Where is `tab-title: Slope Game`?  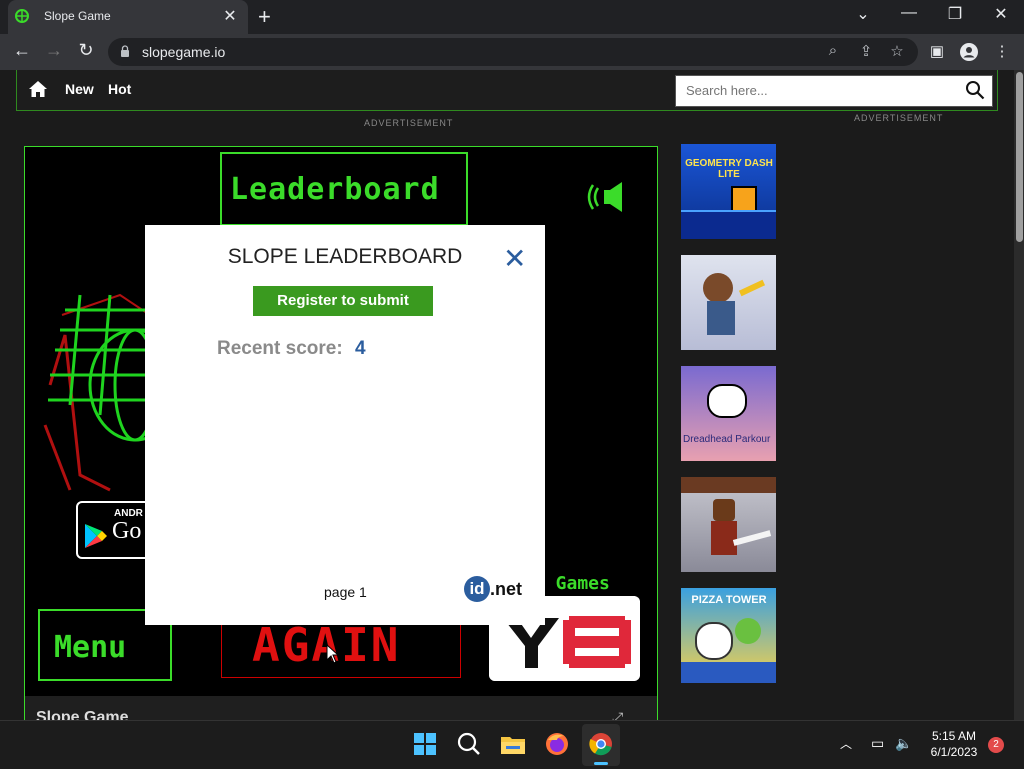
tab-title: Slope Game is located at coordinates (77, 16).